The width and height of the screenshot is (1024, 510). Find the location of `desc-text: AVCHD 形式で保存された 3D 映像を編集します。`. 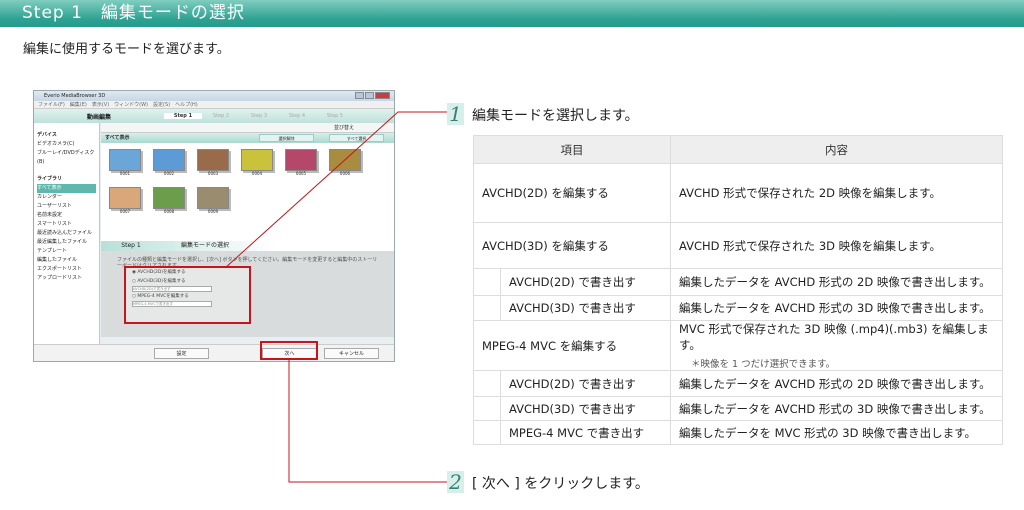

desc-text: AVCHD 形式で保存された 3D 映像を編集します。 is located at coordinates (810, 245).